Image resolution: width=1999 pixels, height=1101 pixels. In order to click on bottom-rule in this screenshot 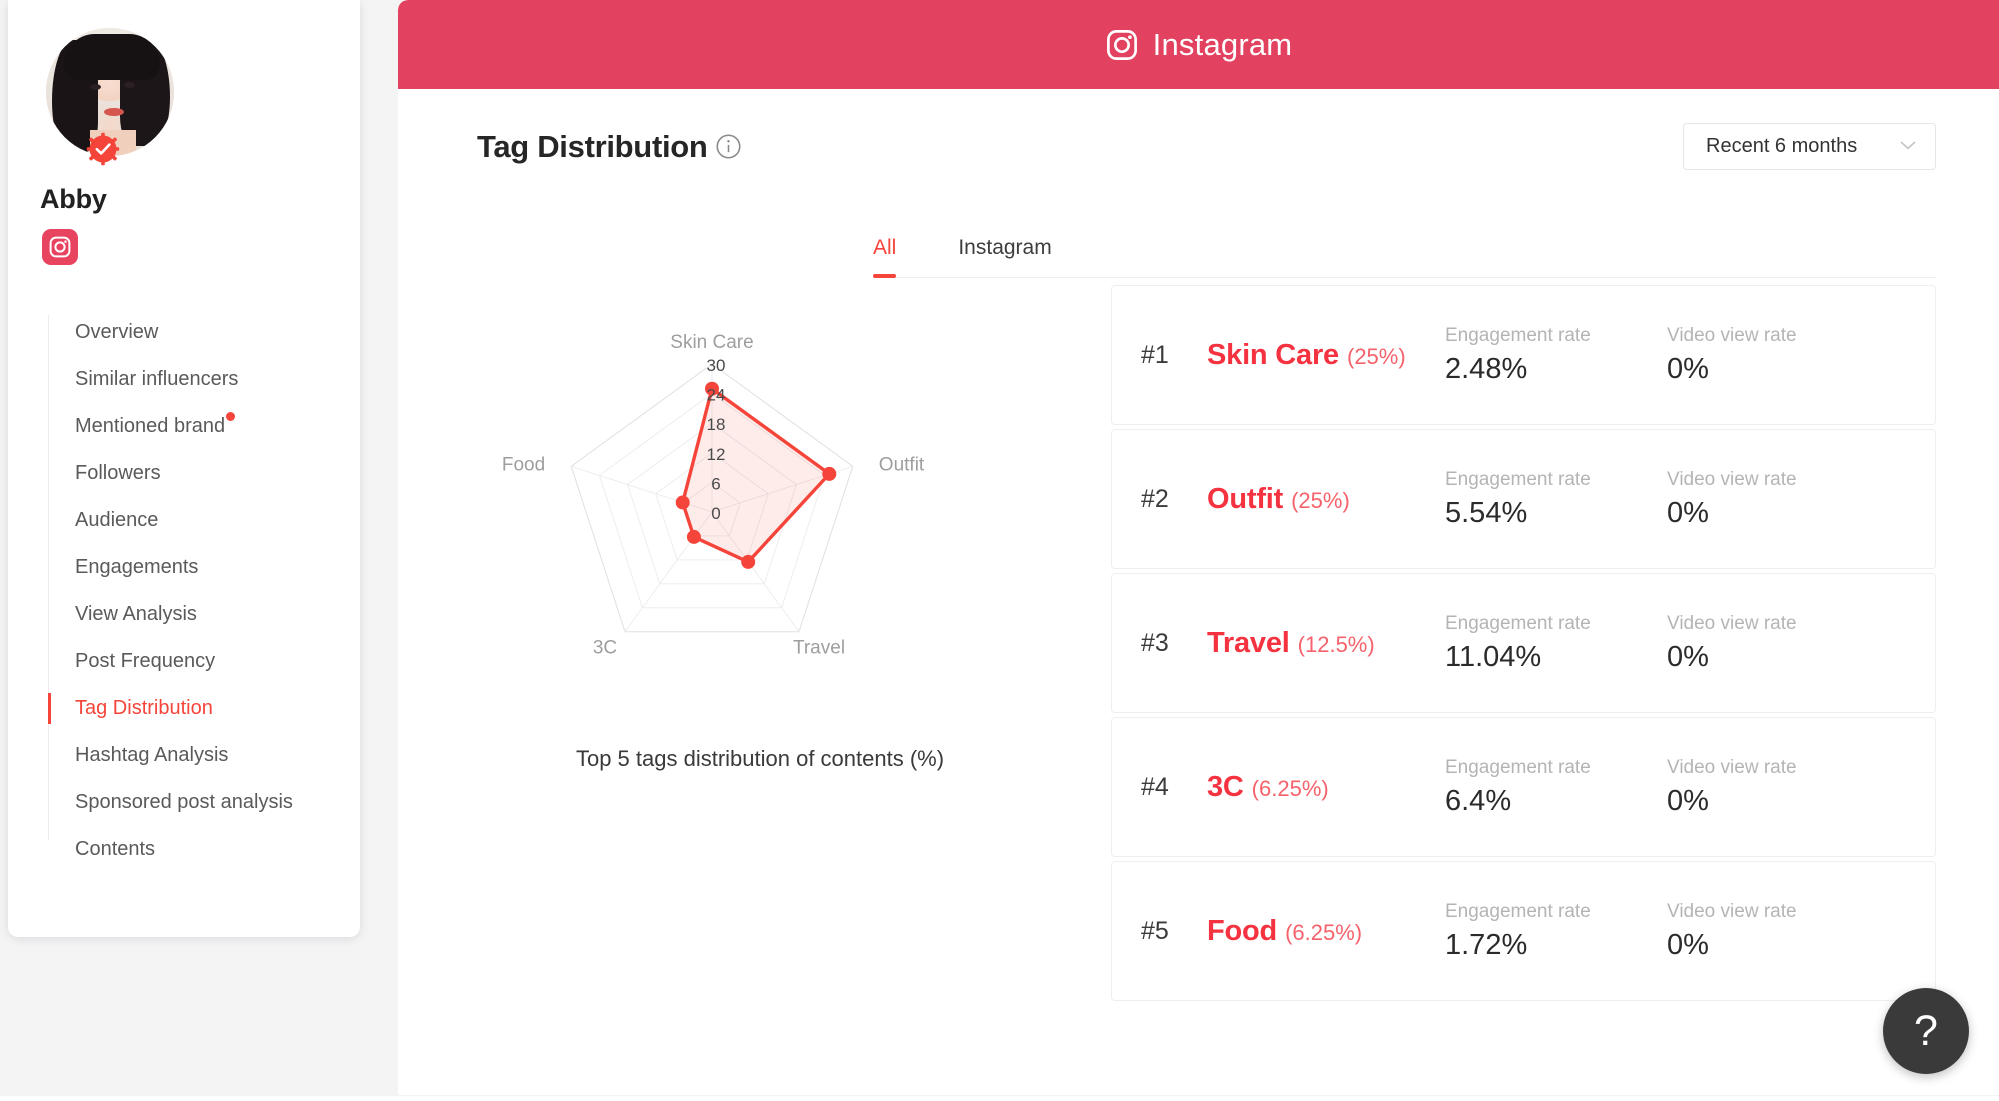, I will do `click(999, 1098)`.